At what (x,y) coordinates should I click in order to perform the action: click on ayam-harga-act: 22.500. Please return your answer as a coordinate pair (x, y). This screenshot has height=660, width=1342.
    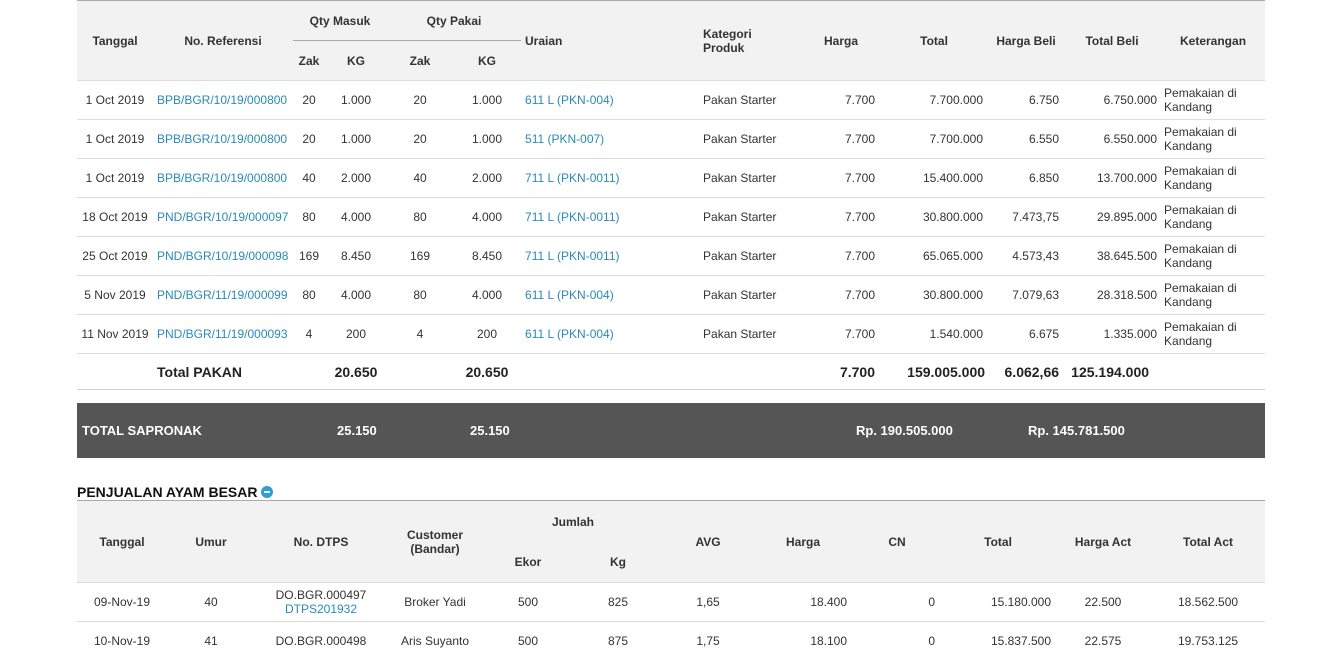
    Looking at the image, I should click on (1103, 602).